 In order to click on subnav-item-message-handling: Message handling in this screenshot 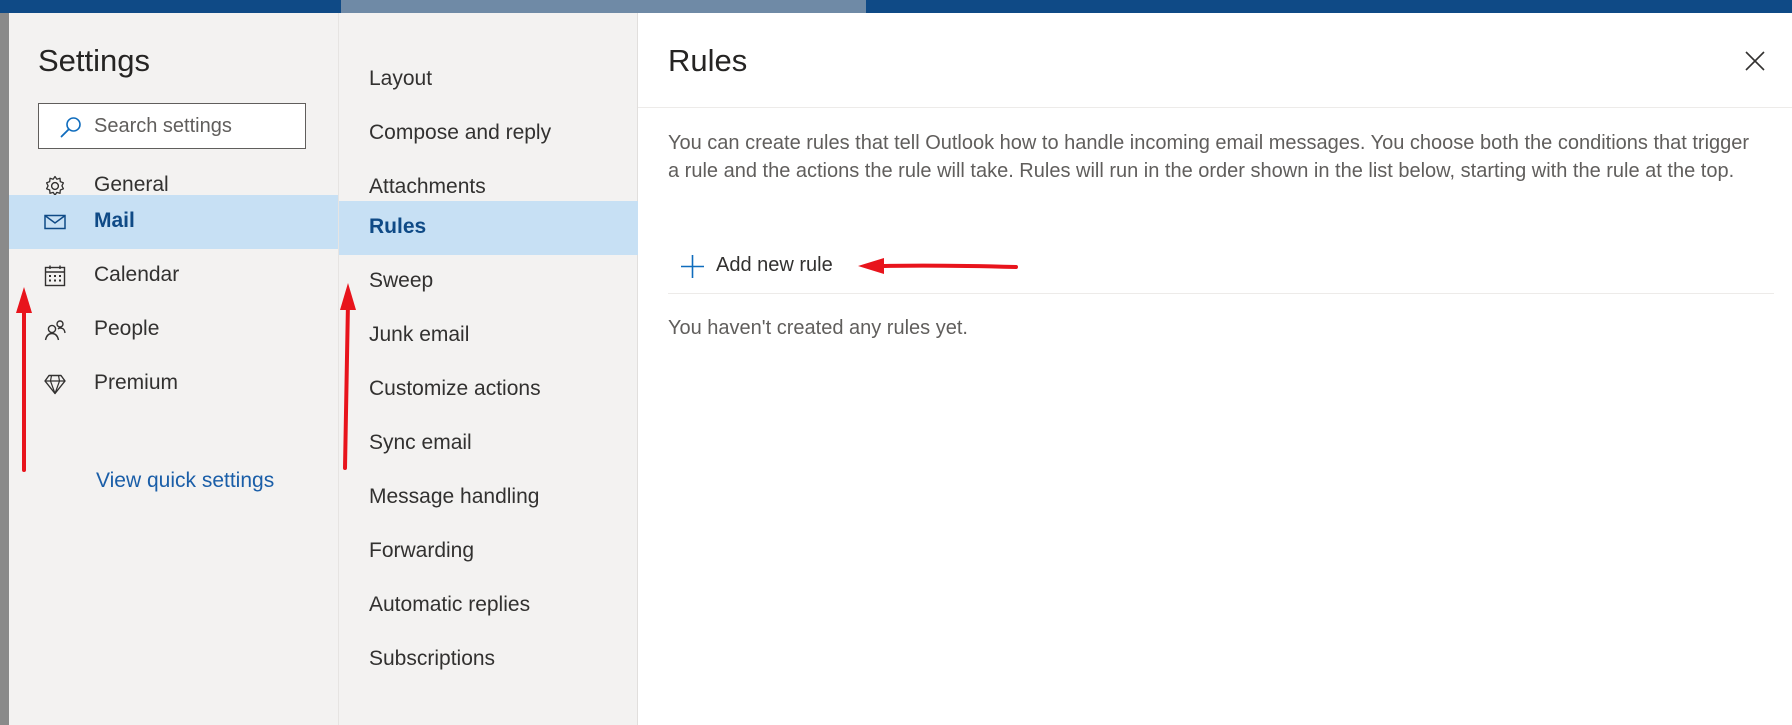, I will do `click(488, 498)`.